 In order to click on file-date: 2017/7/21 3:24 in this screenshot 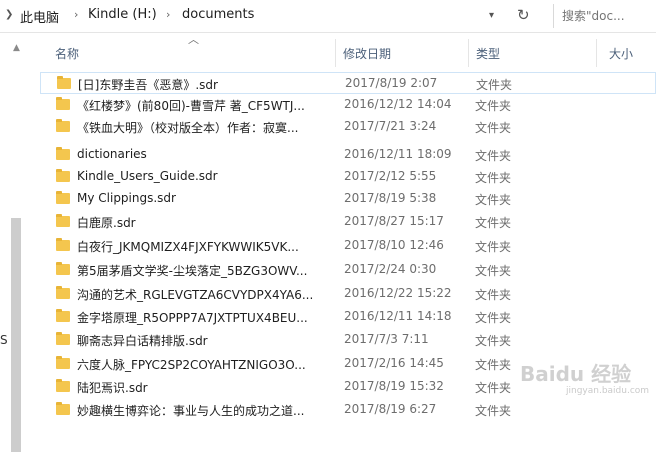, I will do `click(390, 126)`.